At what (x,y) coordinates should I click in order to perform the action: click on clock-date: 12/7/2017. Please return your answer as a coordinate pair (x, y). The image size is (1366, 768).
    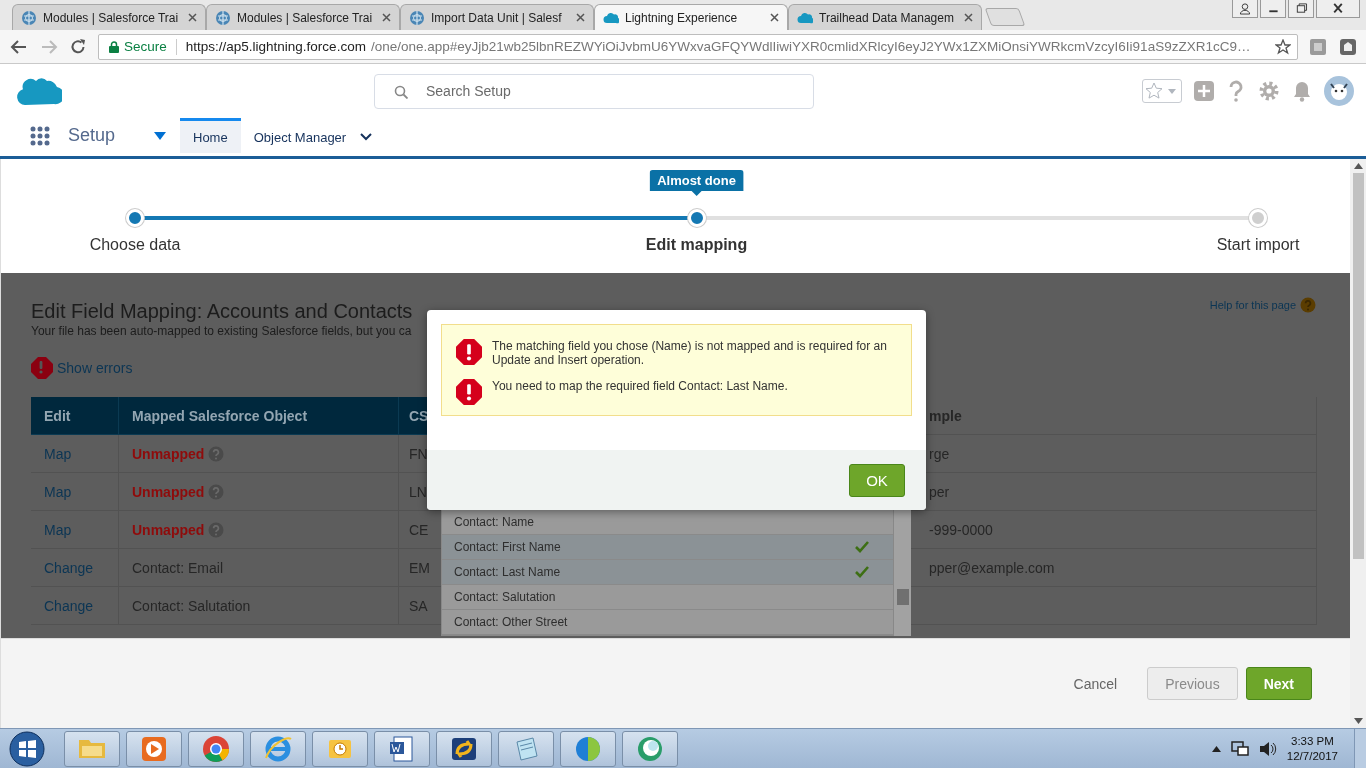
    Looking at the image, I should click on (1312, 756).